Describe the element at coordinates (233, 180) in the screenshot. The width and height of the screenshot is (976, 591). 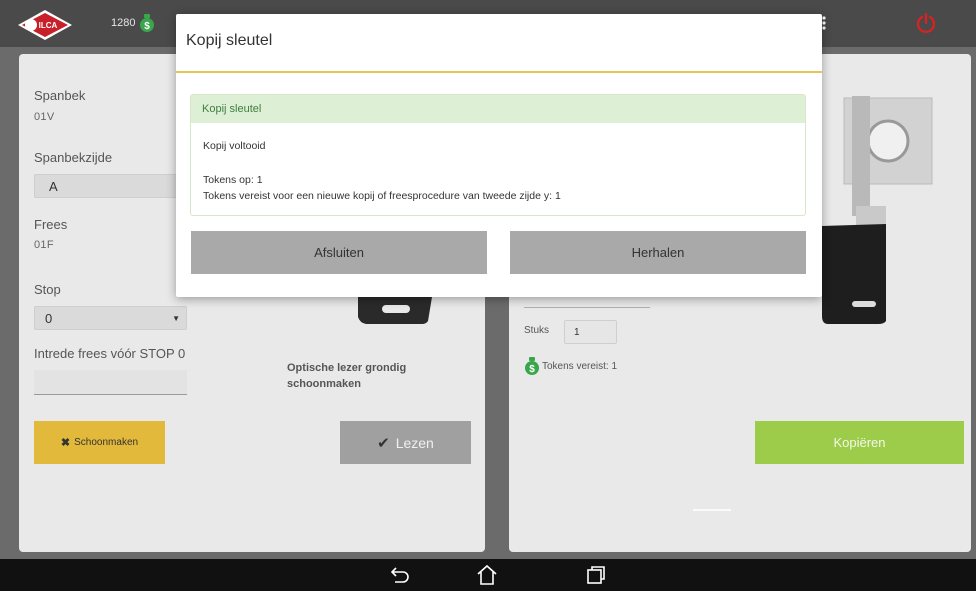
I see `tokens-left: Tokens op: 1` at that location.